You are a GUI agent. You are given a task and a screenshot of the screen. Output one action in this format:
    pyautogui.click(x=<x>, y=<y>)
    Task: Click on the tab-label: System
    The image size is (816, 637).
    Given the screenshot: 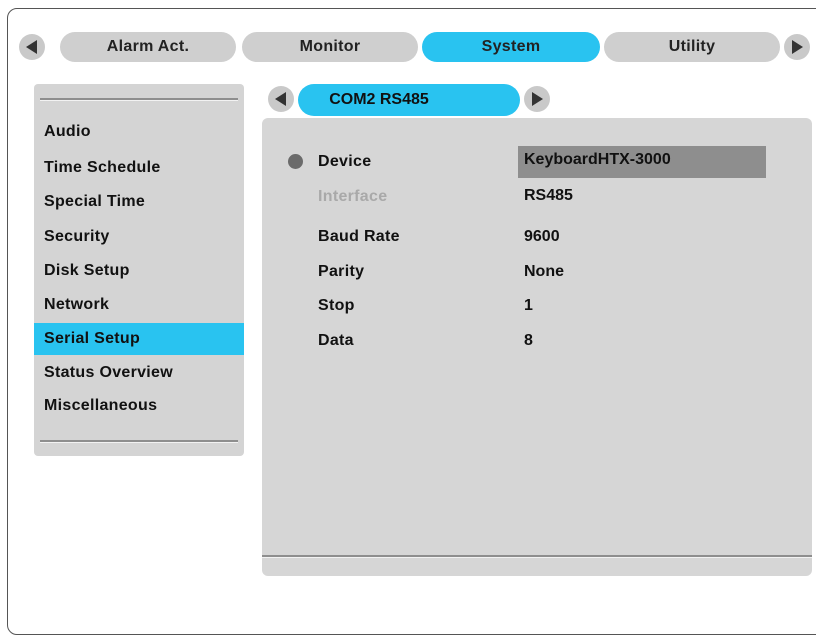 What is the action you would take?
    pyautogui.click(x=511, y=46)
    